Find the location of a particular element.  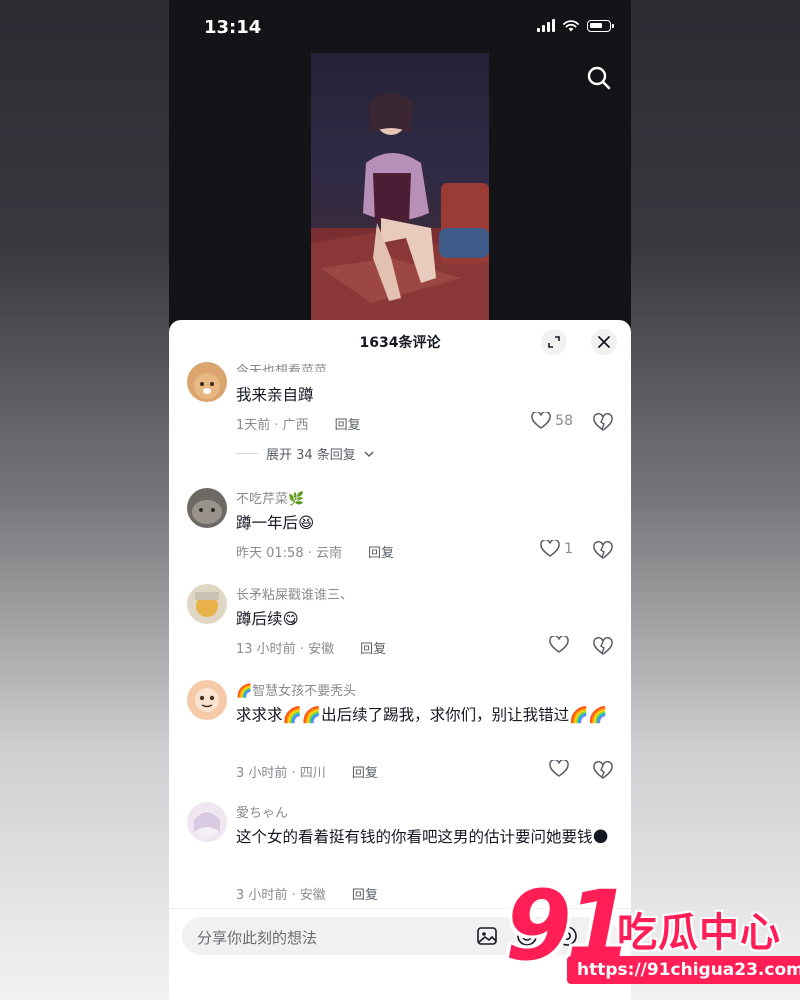

chevron-down-icon is located at coordinates (369, 453).